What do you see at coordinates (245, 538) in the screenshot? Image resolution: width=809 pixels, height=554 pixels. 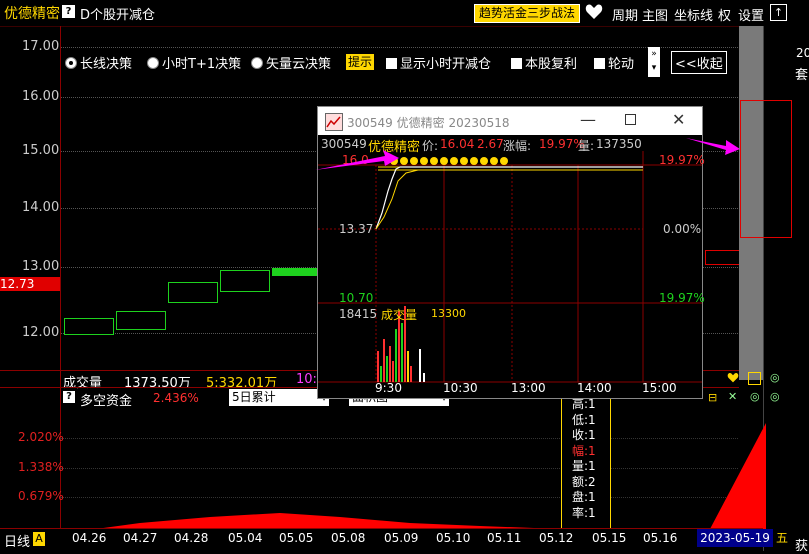 I see `date-label: 05.04` at bounding box center [245, 538].